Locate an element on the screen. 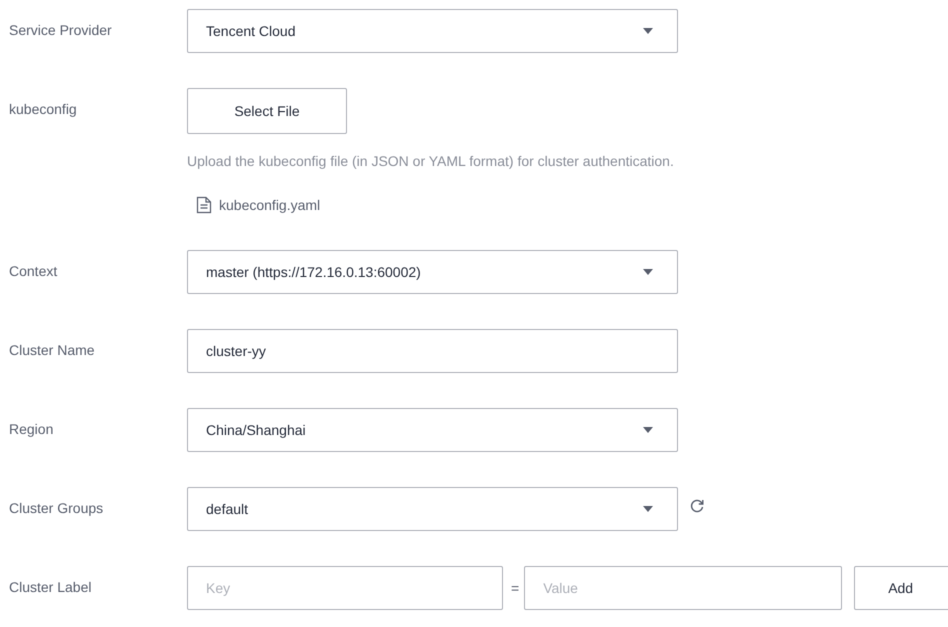 The height and width of the screenshot is (627, 948). dropdown: default is located at coordinates (432, 509).